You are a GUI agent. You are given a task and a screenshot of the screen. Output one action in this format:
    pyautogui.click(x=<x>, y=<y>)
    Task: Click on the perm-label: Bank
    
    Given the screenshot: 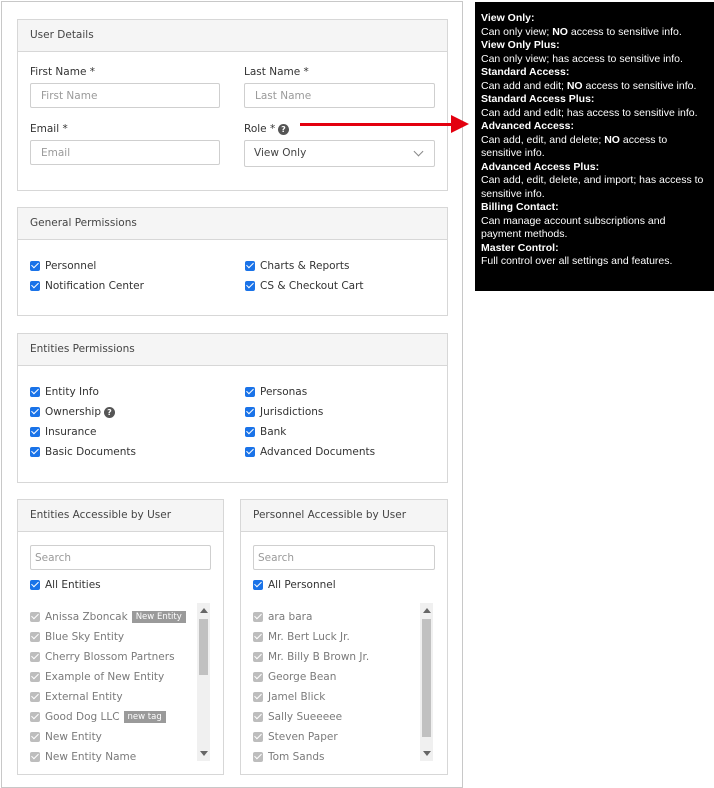 What is the action you would take?
    pyautogui.click(x=273, y=432)
    